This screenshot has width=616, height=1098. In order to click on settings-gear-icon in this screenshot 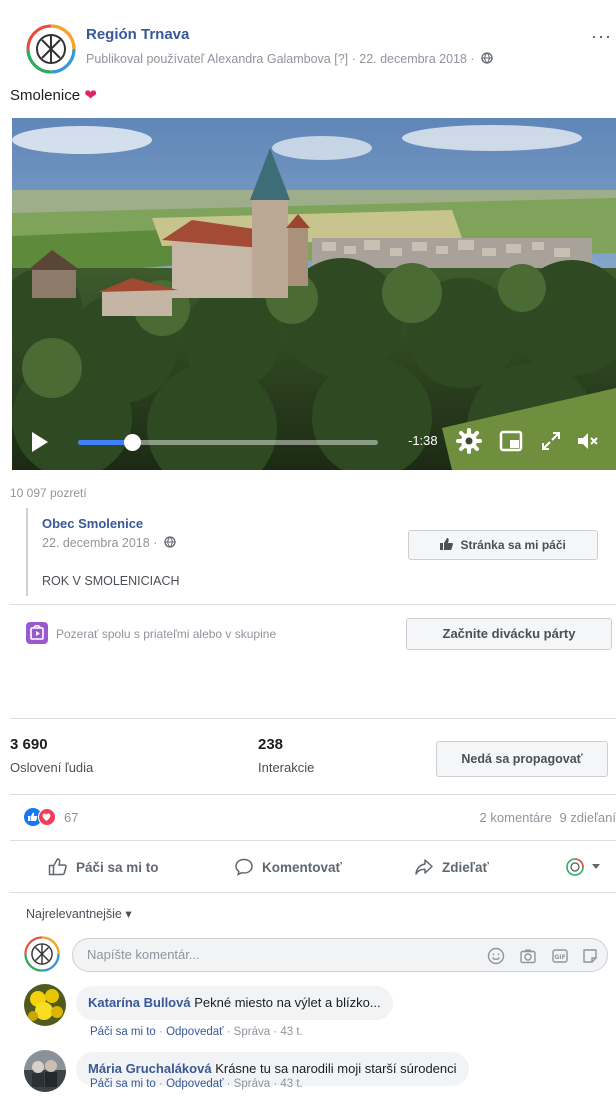, I will do `click(469, 441)`.